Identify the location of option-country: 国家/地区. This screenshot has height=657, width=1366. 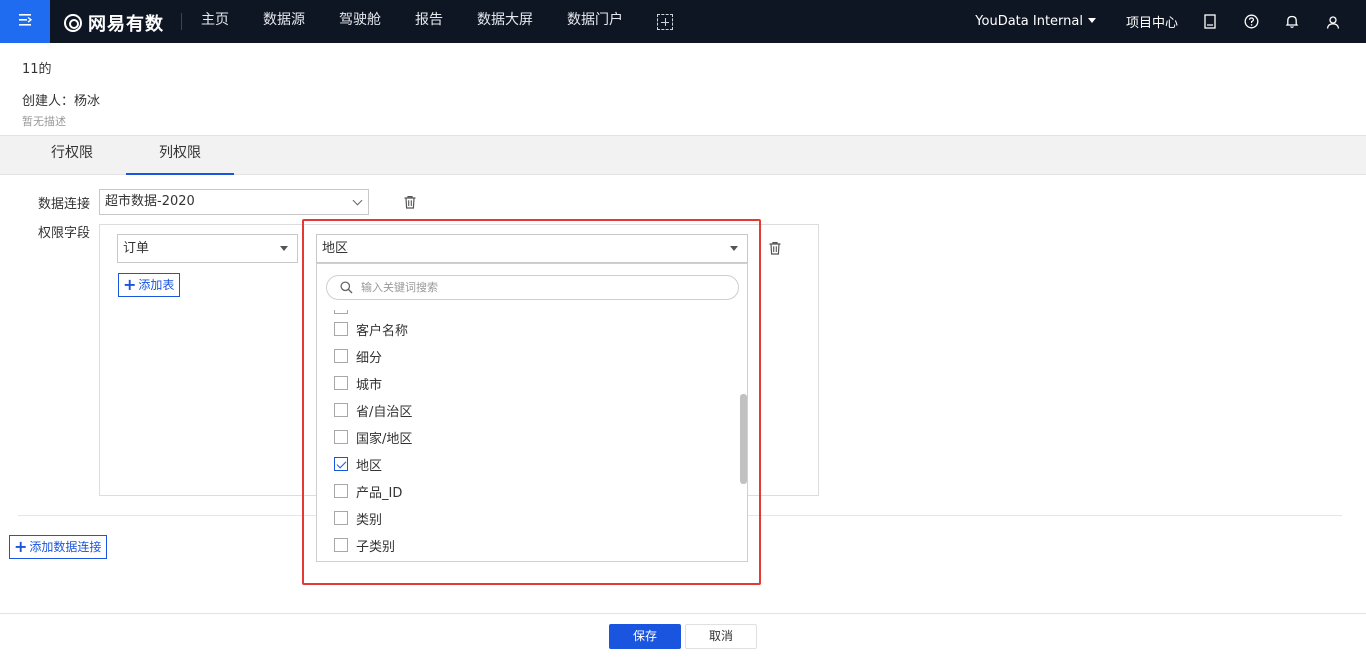
(373, 437).